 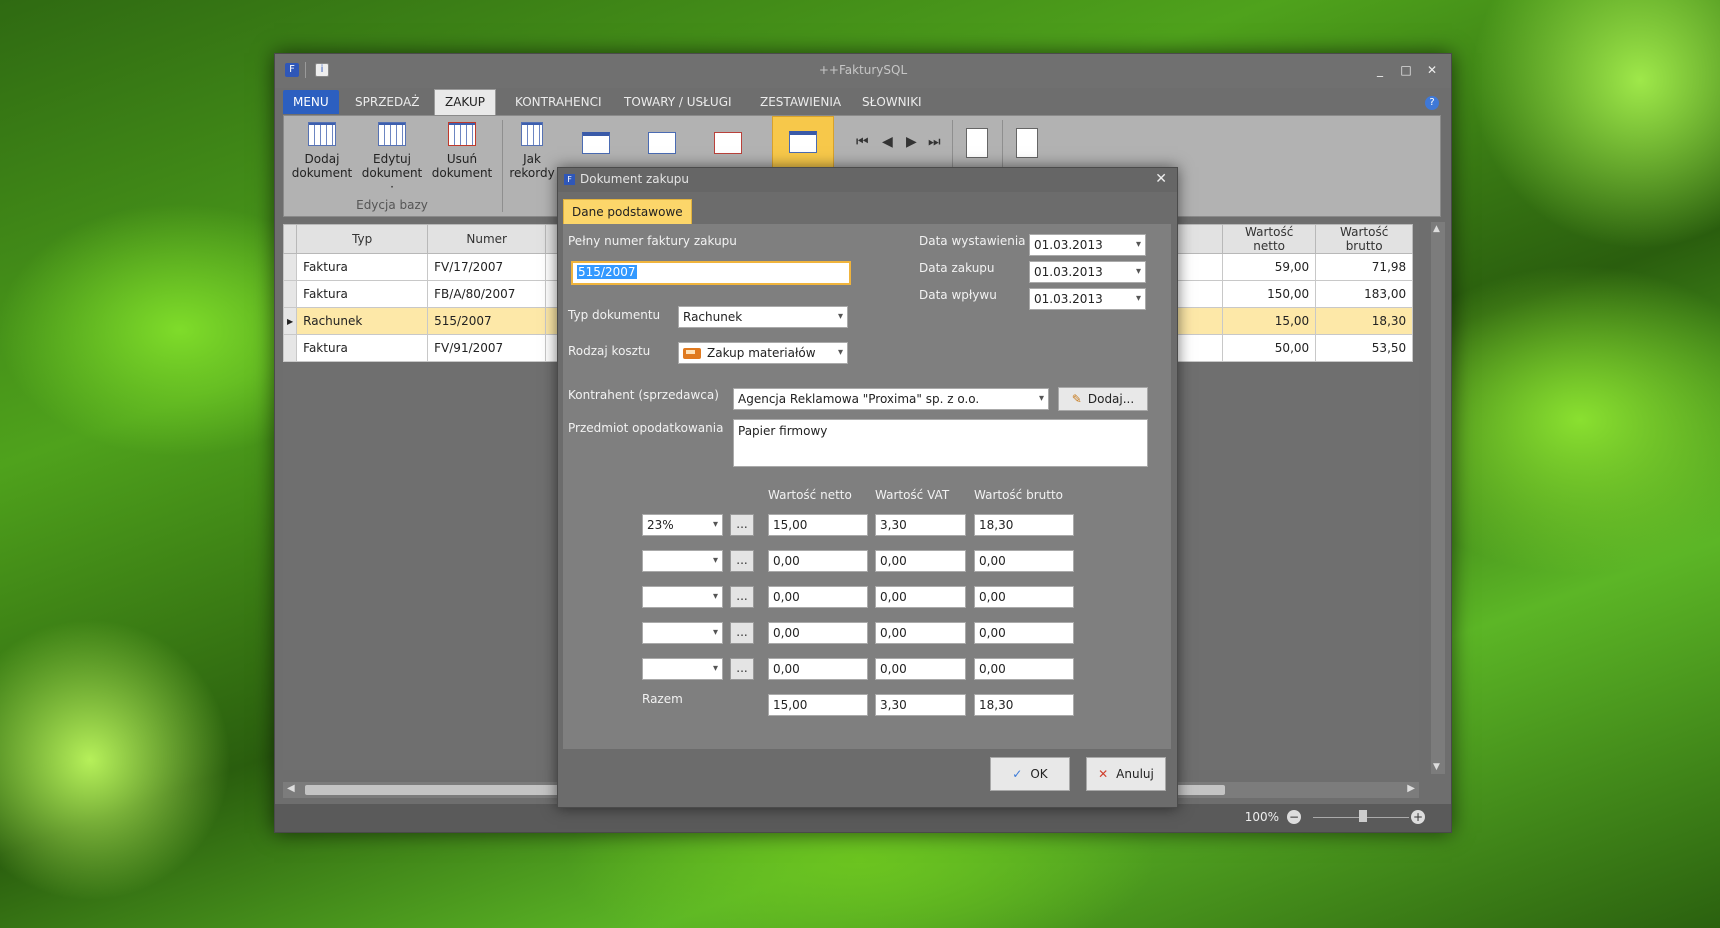 What do you see at coordinates (803, 143) in the screenshot?
I see `view-form-button` at bounding box center [803, 143].